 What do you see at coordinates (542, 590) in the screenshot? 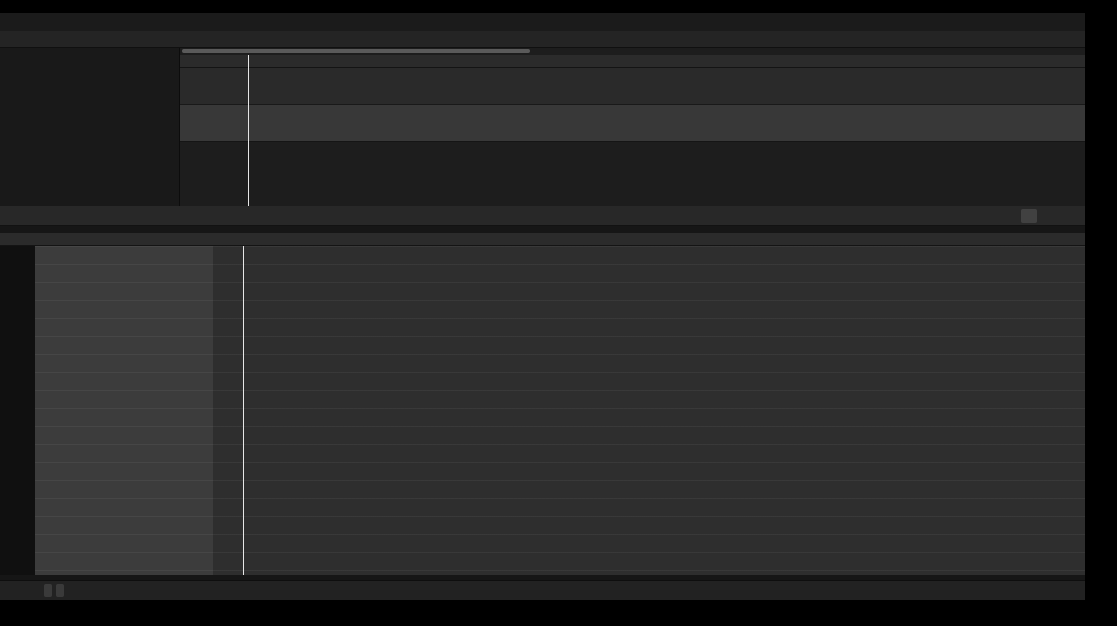
I see `parameters-bar` at bounding box center [542, 590].